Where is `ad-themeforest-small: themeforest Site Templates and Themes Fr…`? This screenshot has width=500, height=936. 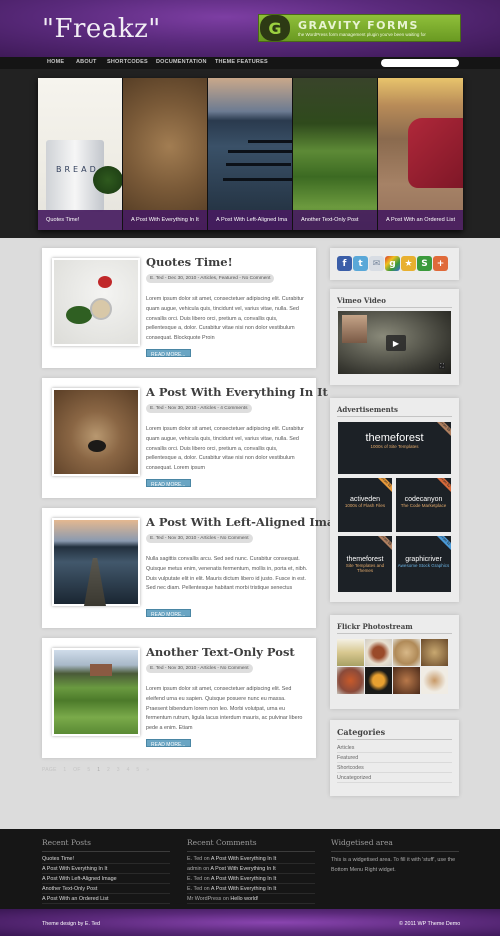 ad-themeforest-small: themeforest Site Templates and Themes Fr… is located at coordinates (365, 564).